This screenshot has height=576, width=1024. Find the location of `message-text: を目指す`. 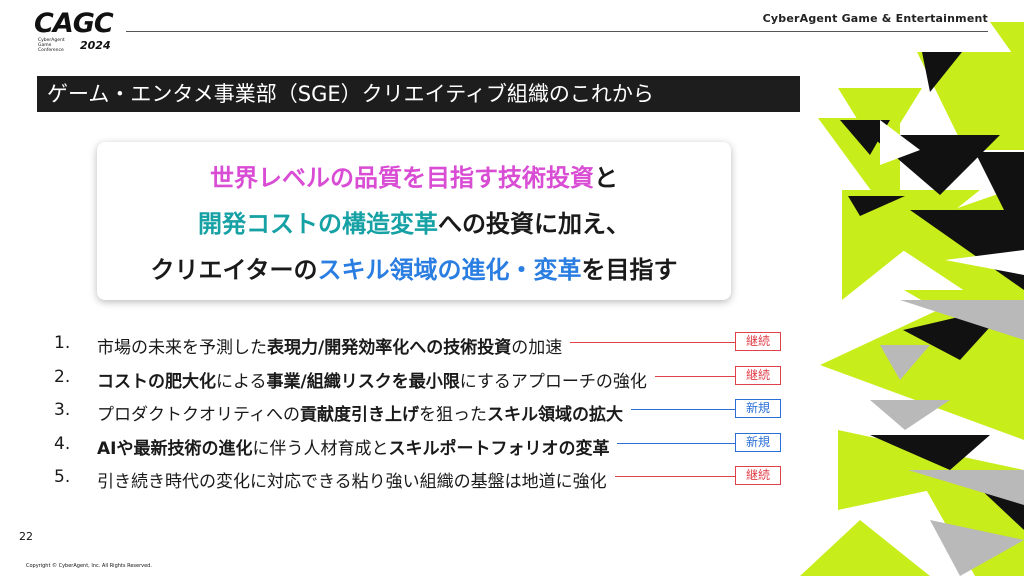

message-text: を目指す is located at coordinates (629, 270).